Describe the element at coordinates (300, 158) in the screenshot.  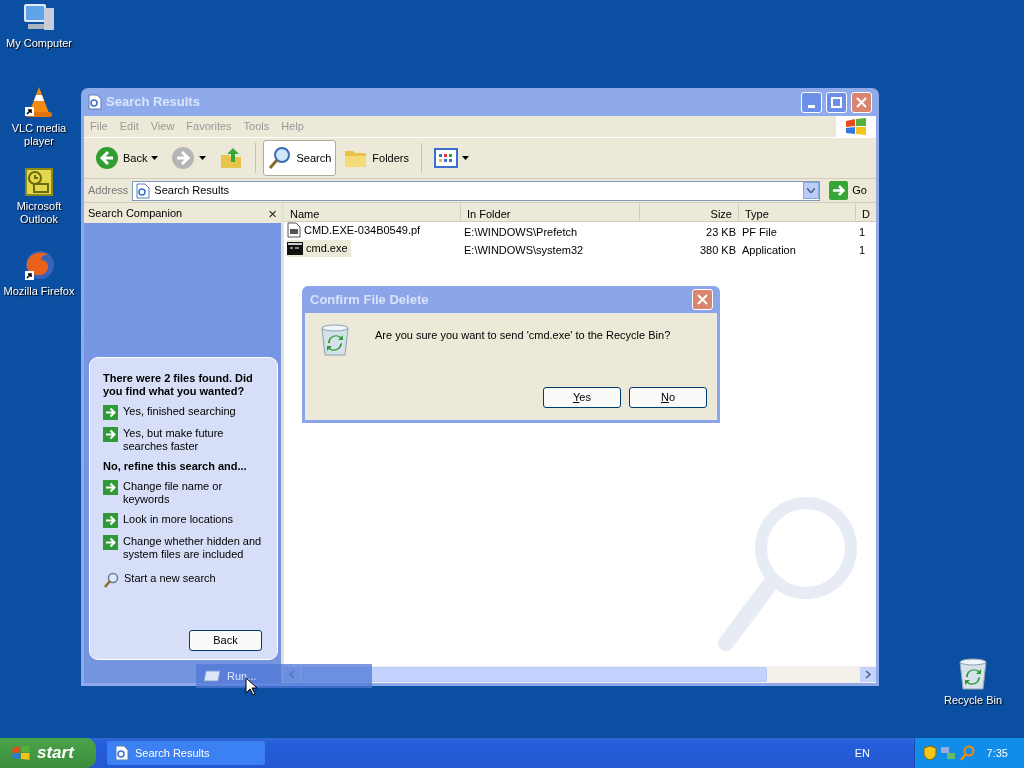
I see `search-button: Search` at that location.